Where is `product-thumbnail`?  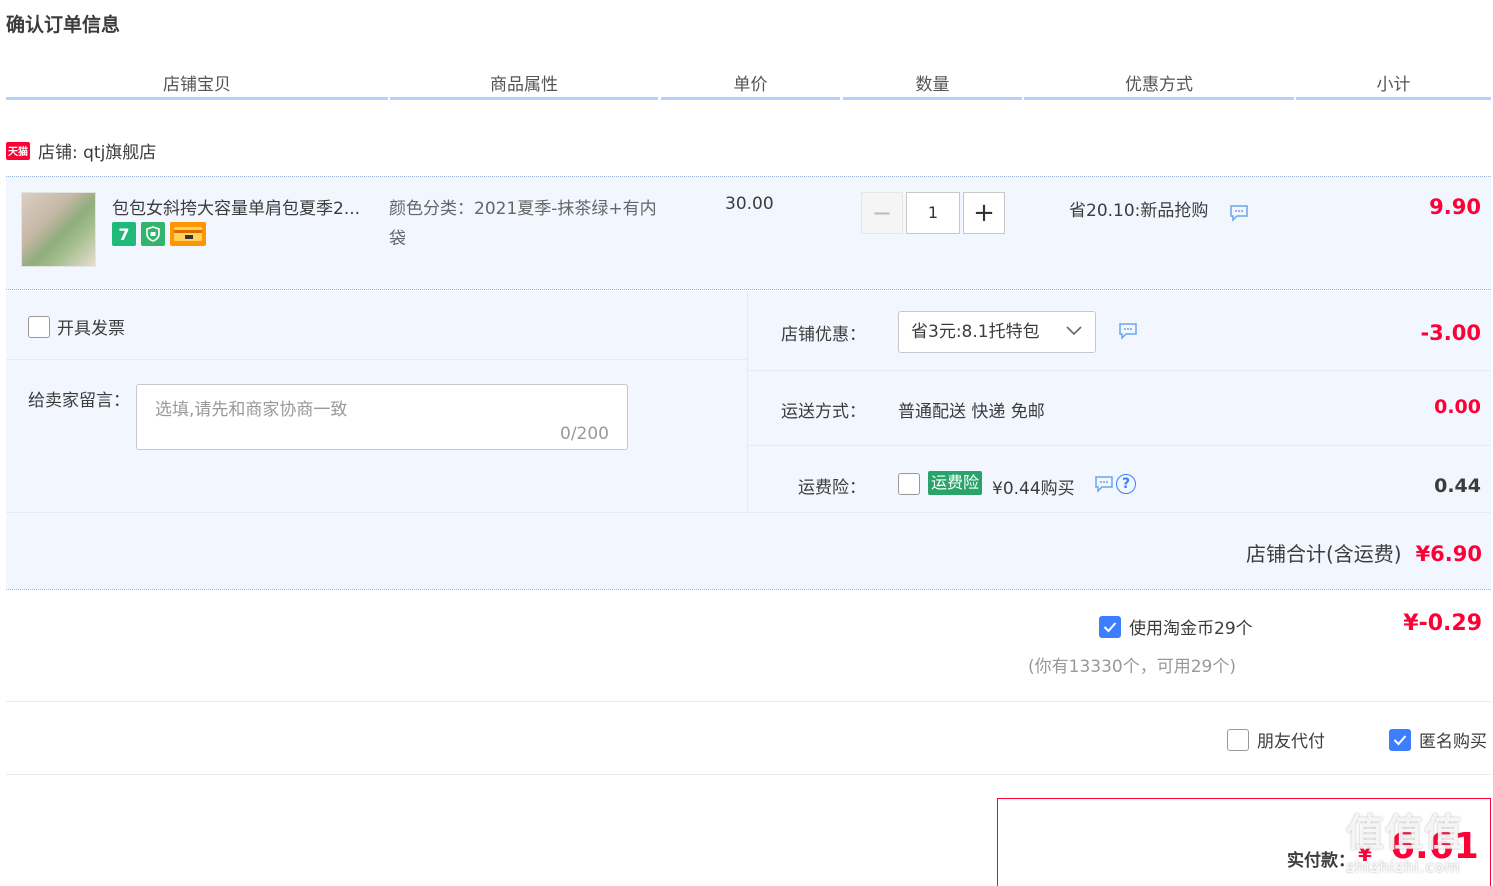
product-thumbnail is located at coordinates (58, 229).